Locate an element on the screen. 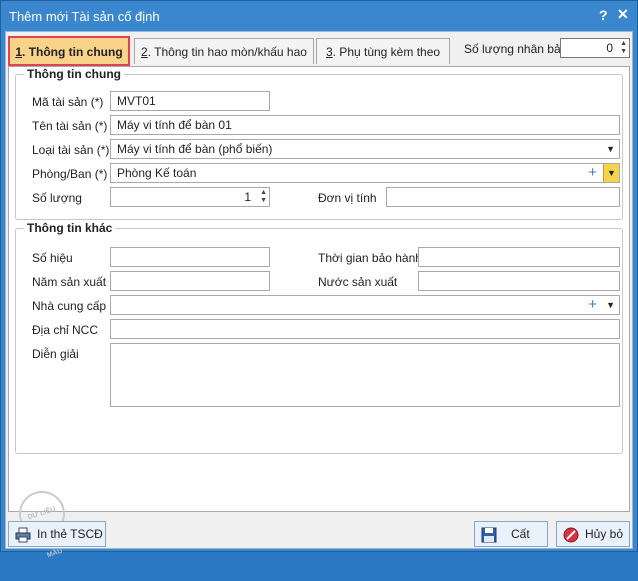 The image size is (638, 581). quantity-stepper: 1 ▲ ▼ is located at coordinates (190, 197).